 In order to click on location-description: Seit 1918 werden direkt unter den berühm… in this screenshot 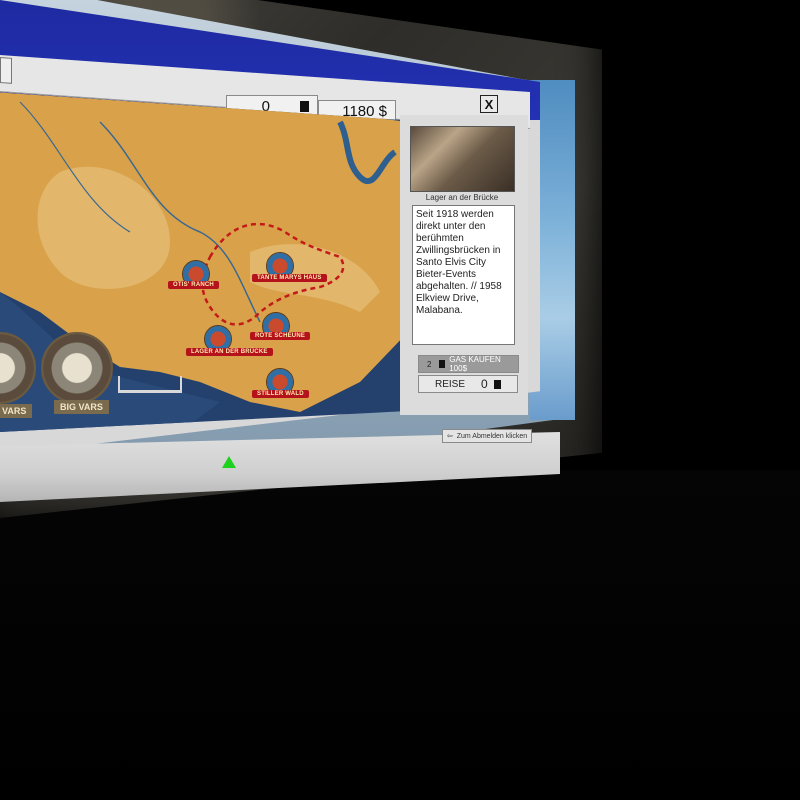, I will do `click(463, 275)`.